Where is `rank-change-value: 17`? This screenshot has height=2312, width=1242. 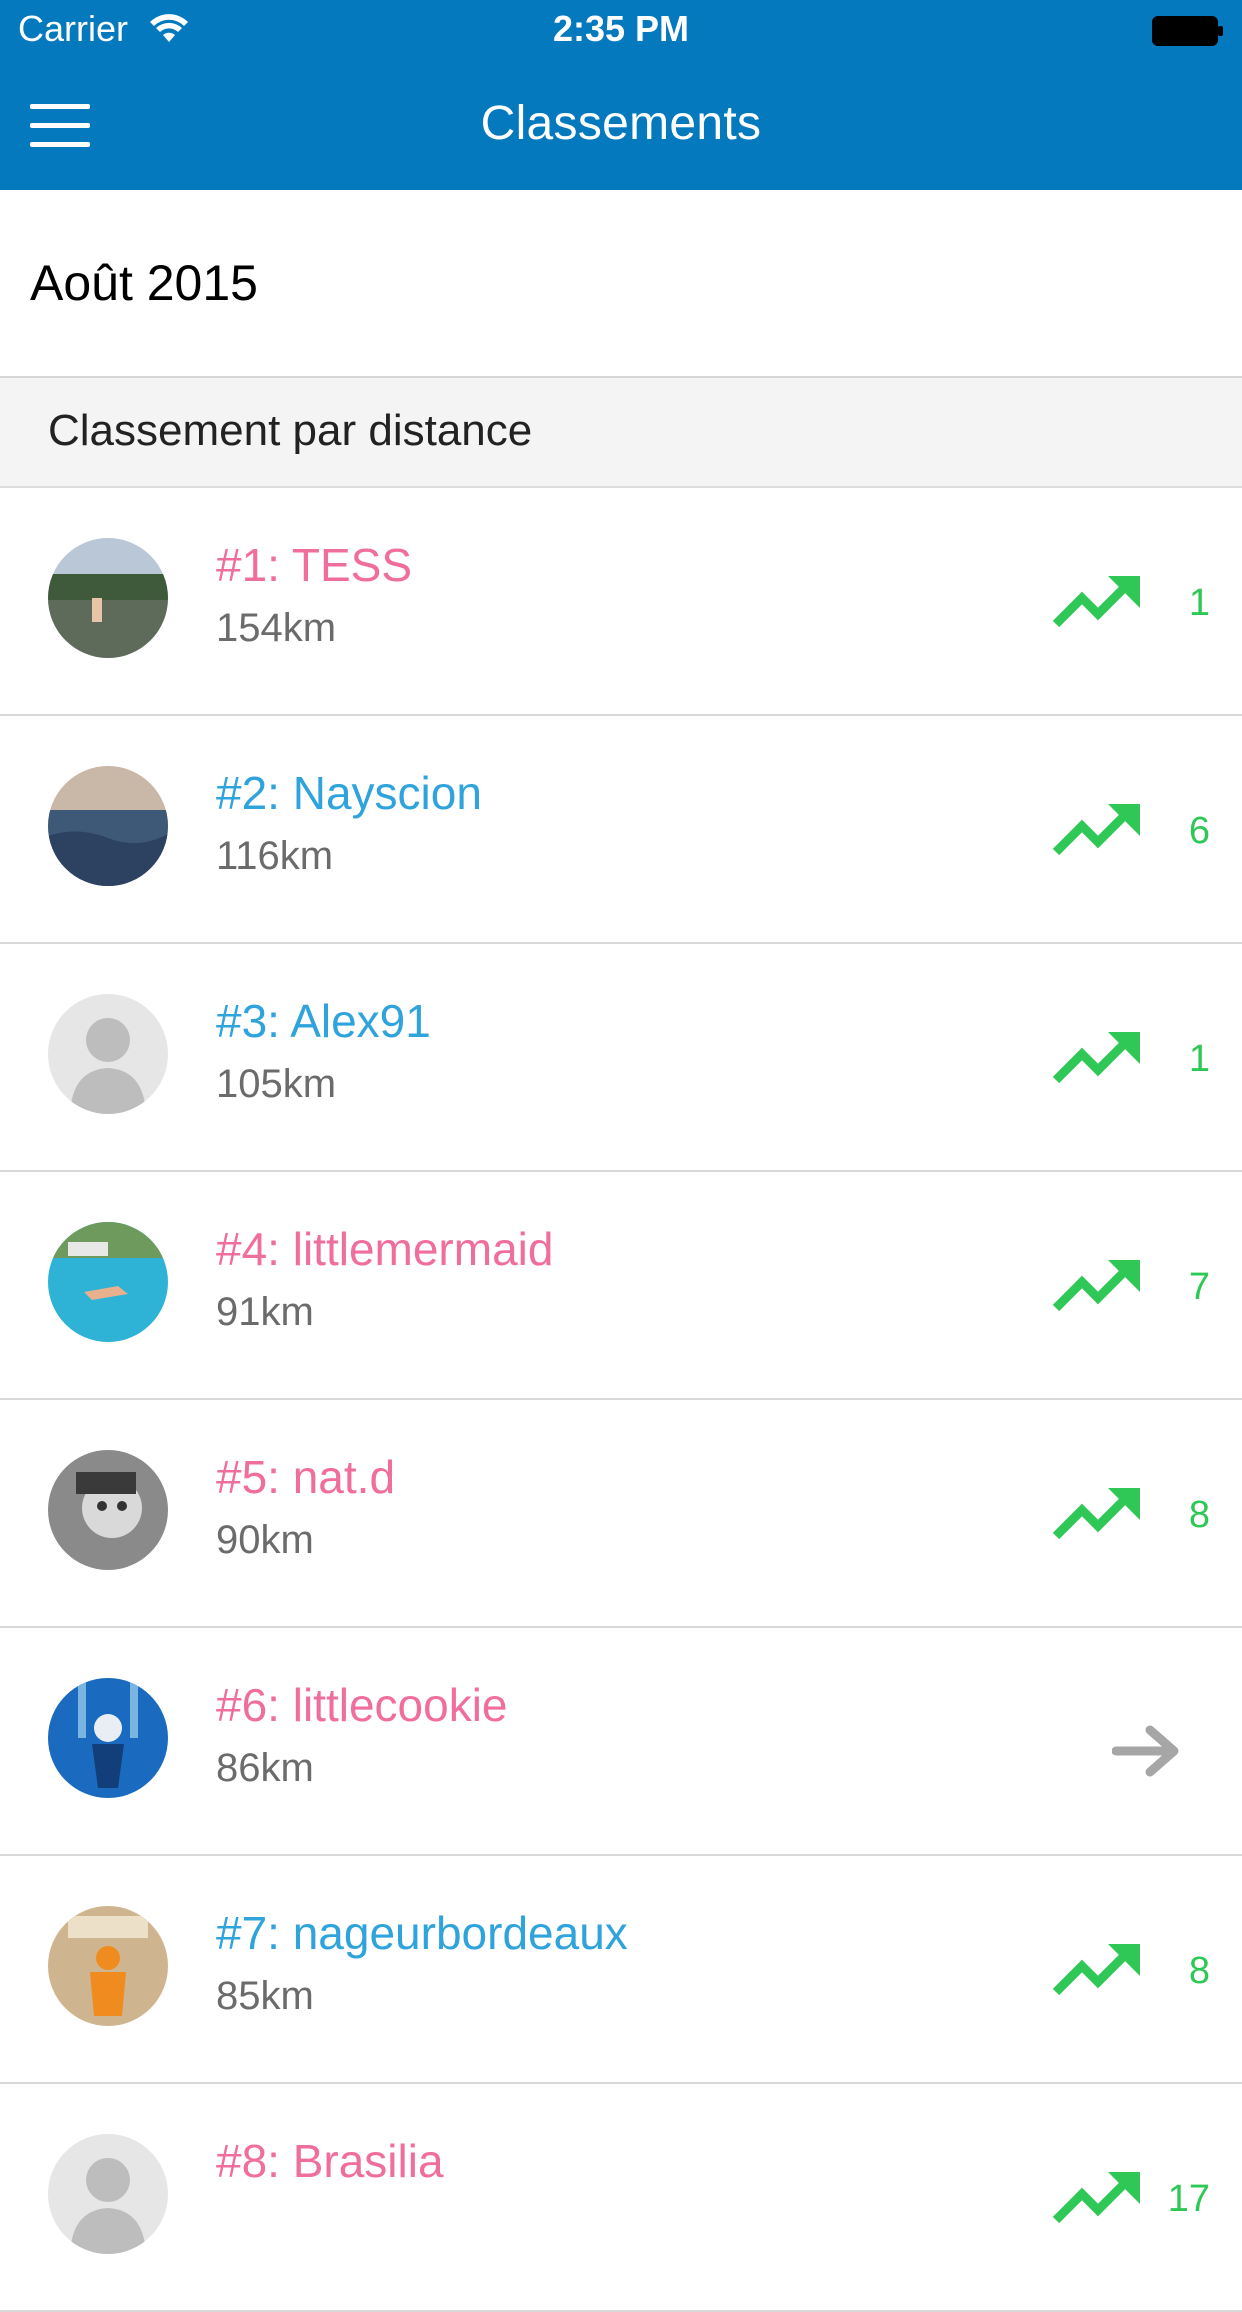
rank-change-value: 17 is located at coordinates (1188, 2199).